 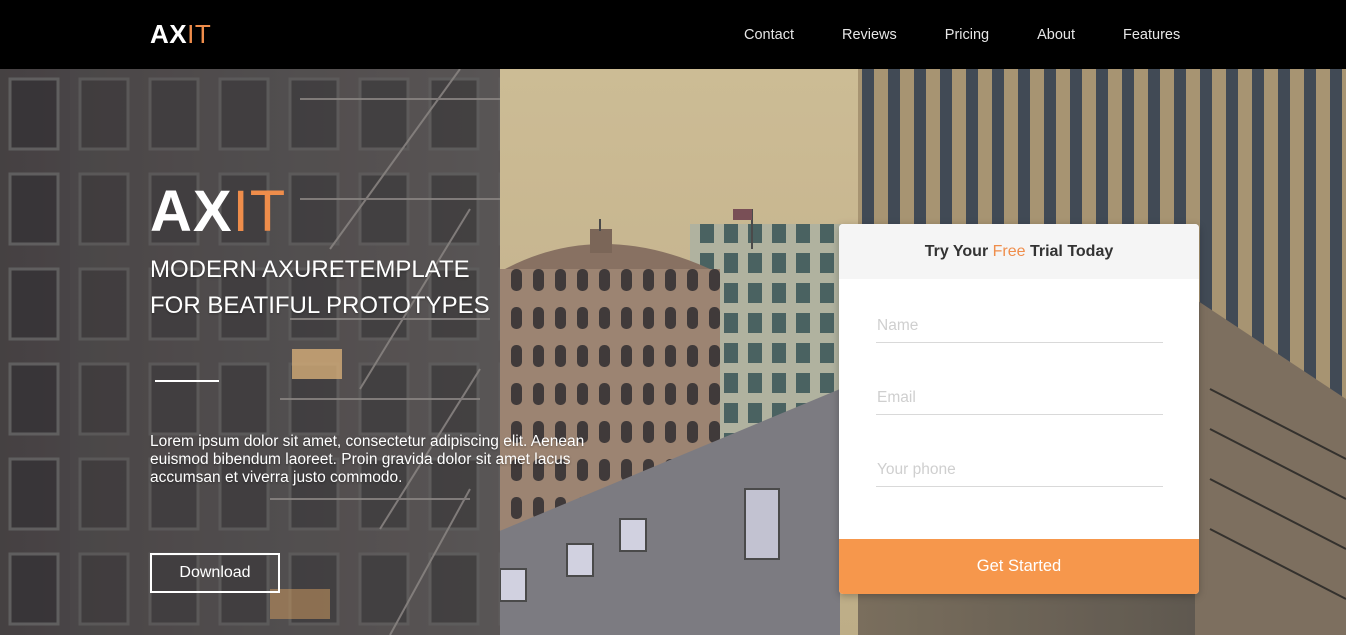 I want to click on get-started-button: Get Started, so click(x=1019, y=566).